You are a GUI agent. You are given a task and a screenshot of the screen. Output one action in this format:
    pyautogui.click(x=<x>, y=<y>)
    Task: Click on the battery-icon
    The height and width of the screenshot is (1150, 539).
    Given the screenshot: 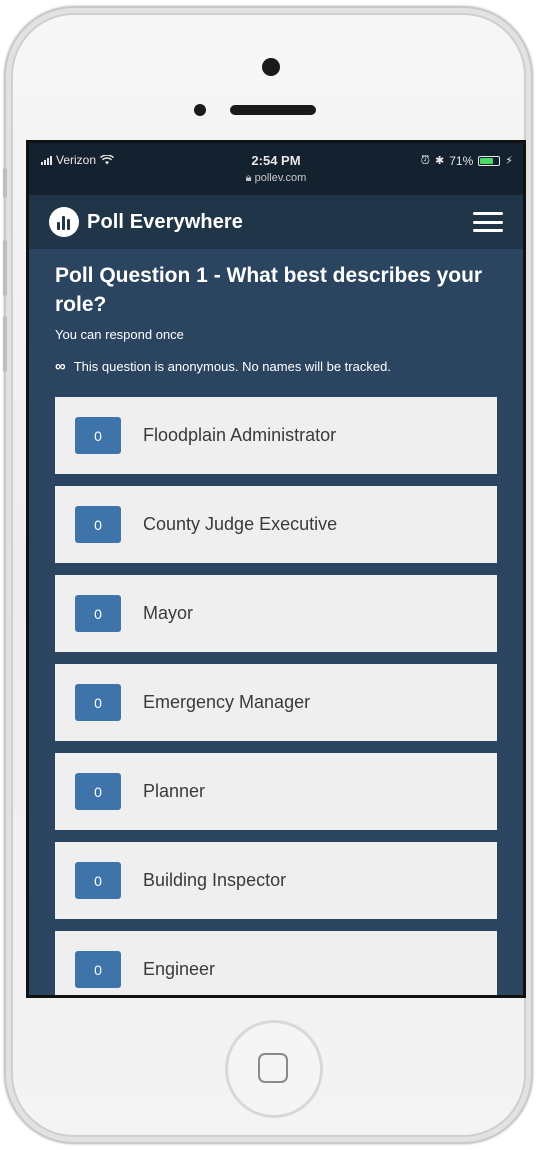 What is the action you would take?
    pyautogui.click(x=489, y=160)
    